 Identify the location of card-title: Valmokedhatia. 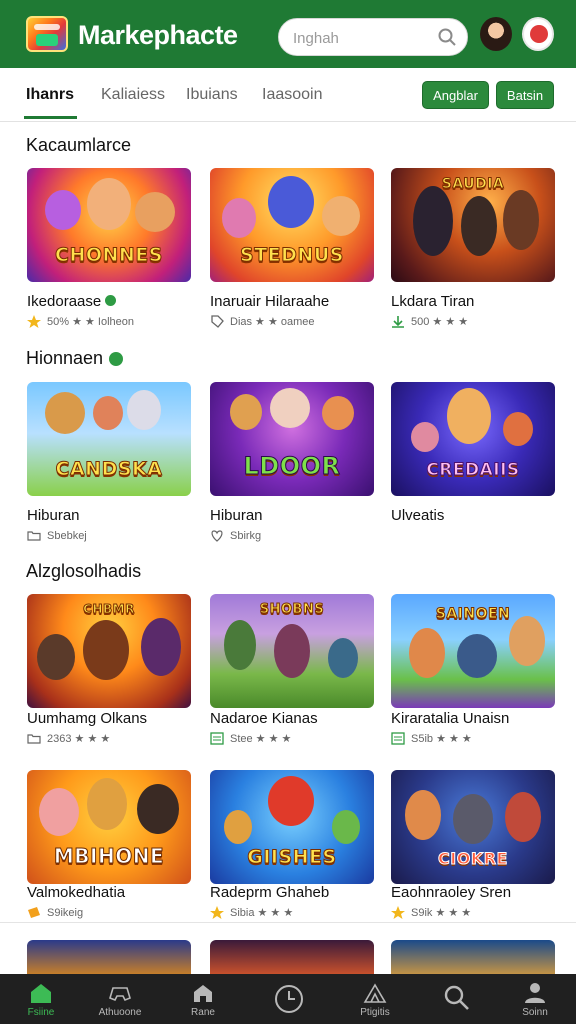
(76, 892).